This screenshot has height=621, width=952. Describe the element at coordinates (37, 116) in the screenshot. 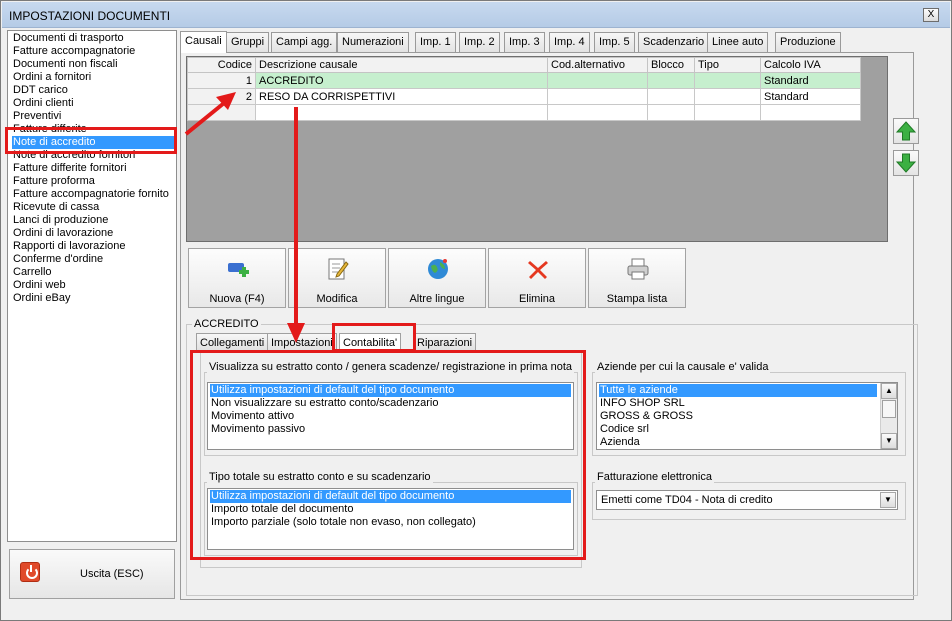

I see `sidebar-item: Preventivi` at that location.